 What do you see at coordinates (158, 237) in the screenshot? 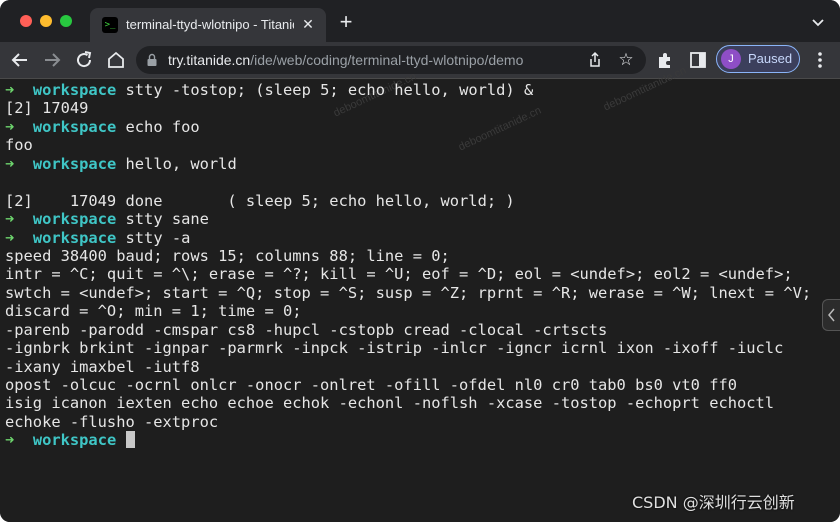
I see `command-text: stty -a` at bounding box center [158, 237].